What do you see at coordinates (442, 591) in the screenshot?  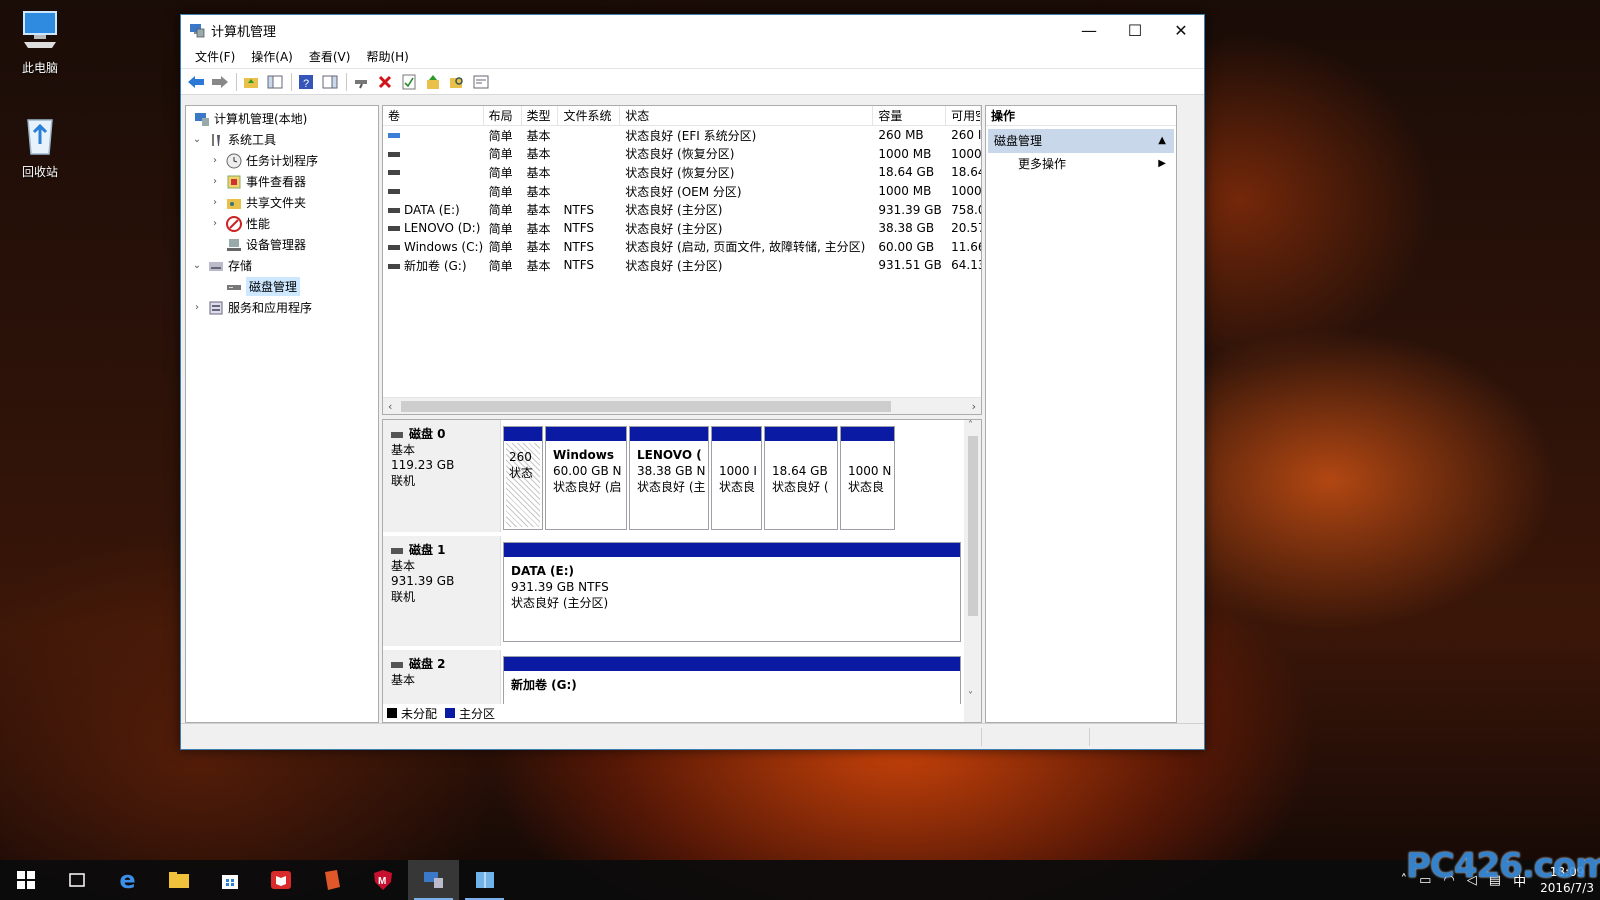 I see `disk-1-info: 磁盘 1 基本 931.39 GB 联机` at bounding box center [442, 591].